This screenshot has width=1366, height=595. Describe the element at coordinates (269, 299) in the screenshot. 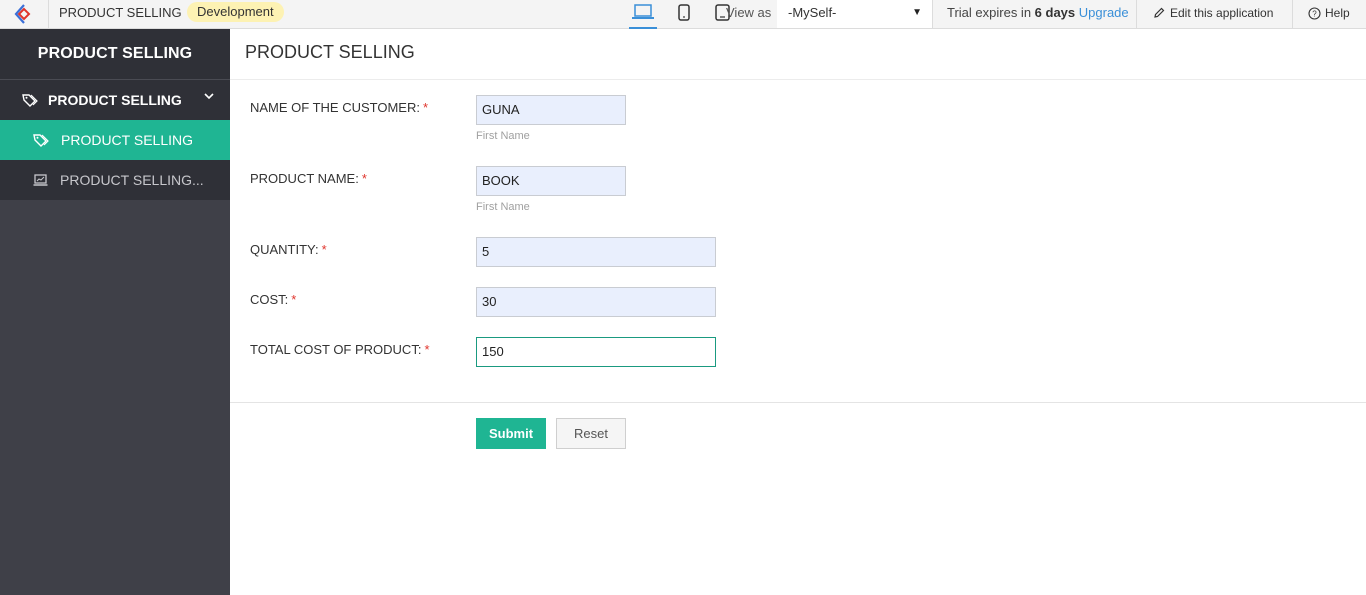

I see `field-label-text: COST:` at that location.